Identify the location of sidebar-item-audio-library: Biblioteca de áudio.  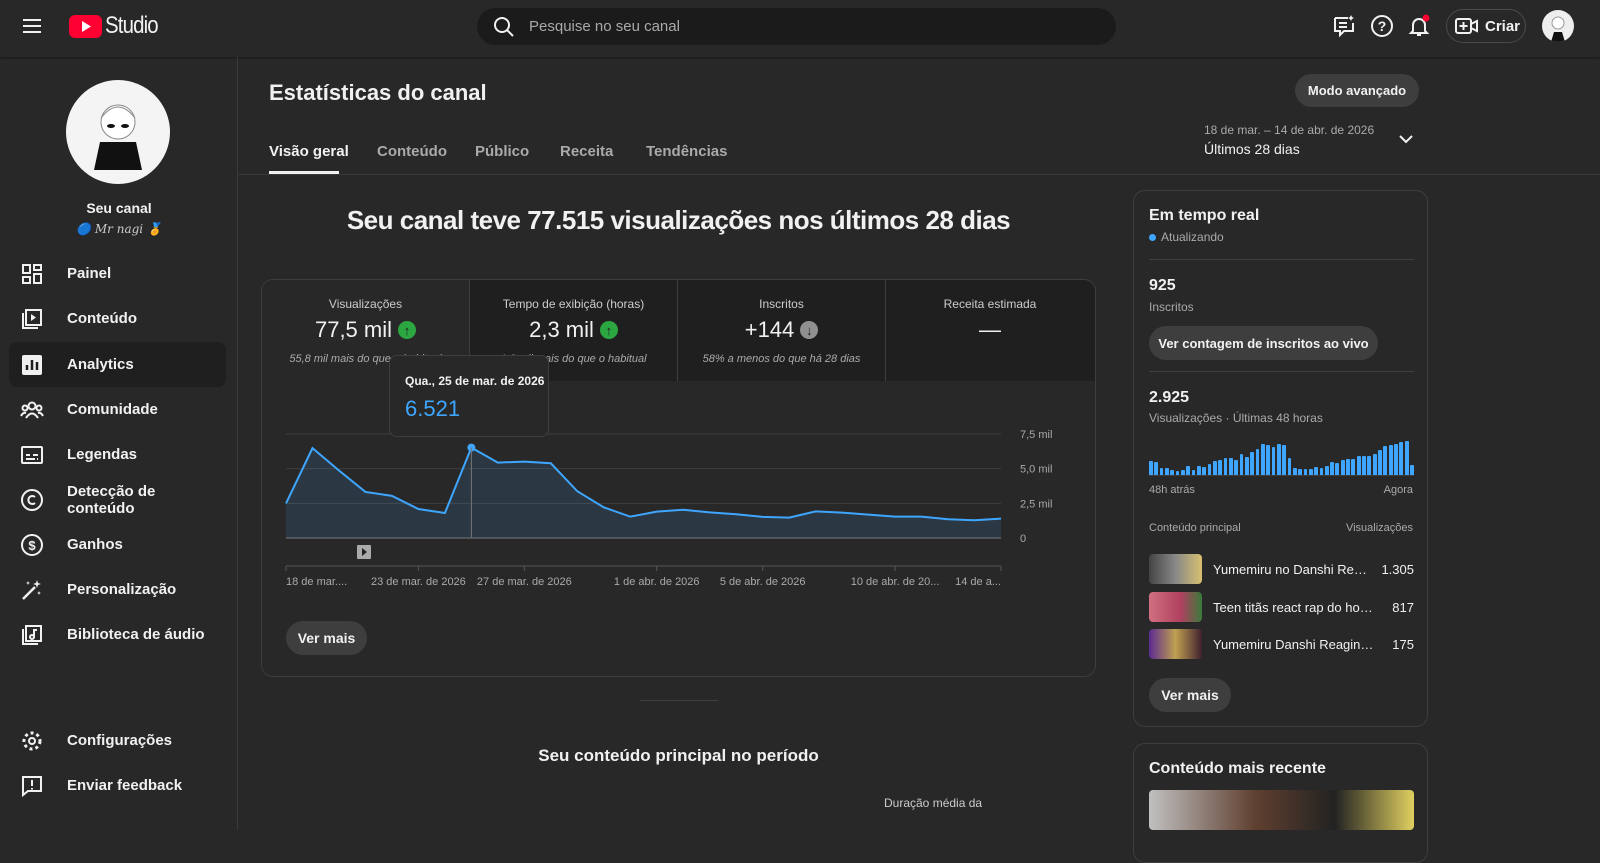
(117, 634).